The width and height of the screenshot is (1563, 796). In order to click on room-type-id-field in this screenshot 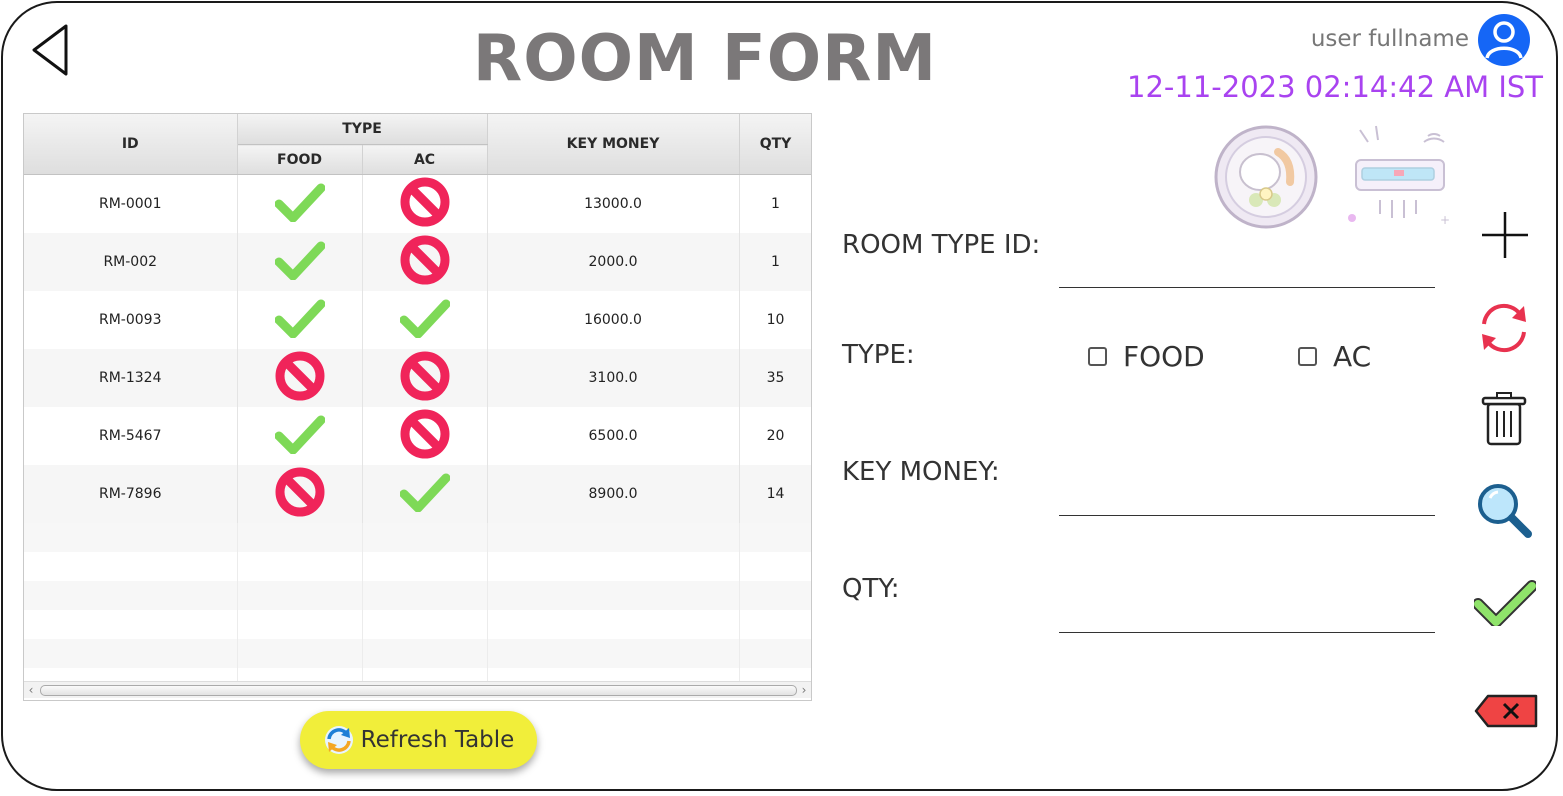, I will do `click(1247, 271)`.